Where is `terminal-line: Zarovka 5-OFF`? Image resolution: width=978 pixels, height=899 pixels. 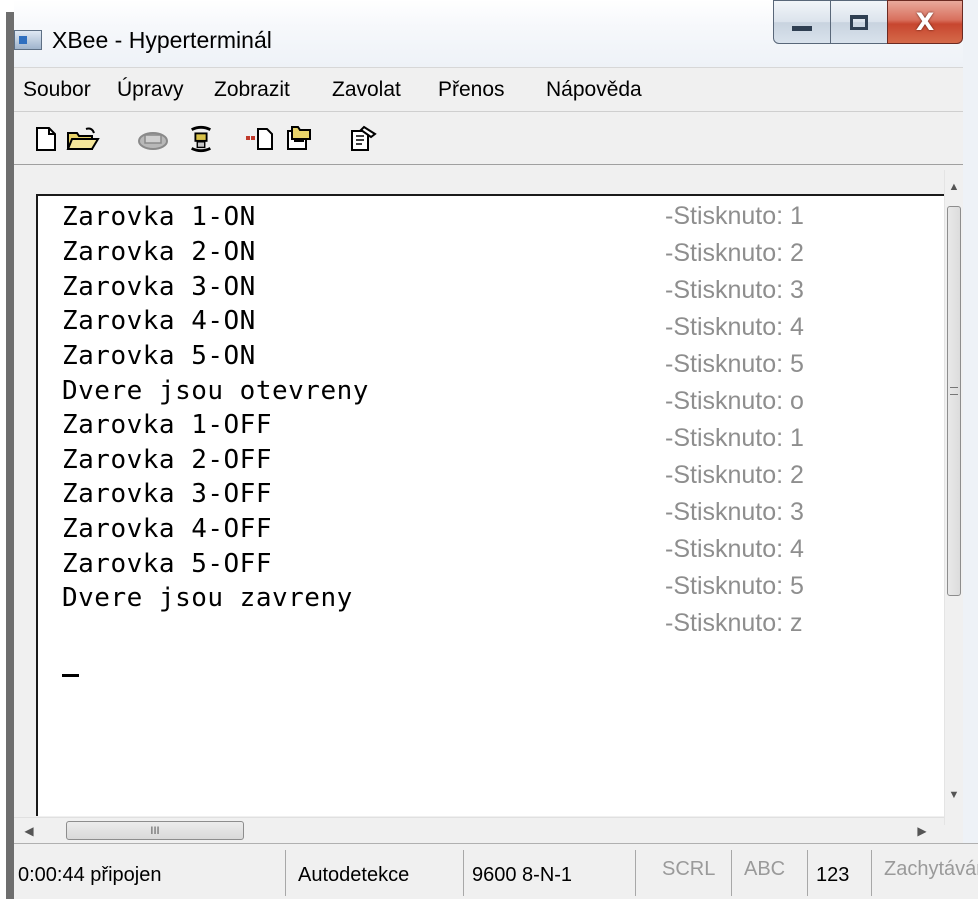
terminal-line: Zarovka 5-OFF is located at coordinates (167, 564).